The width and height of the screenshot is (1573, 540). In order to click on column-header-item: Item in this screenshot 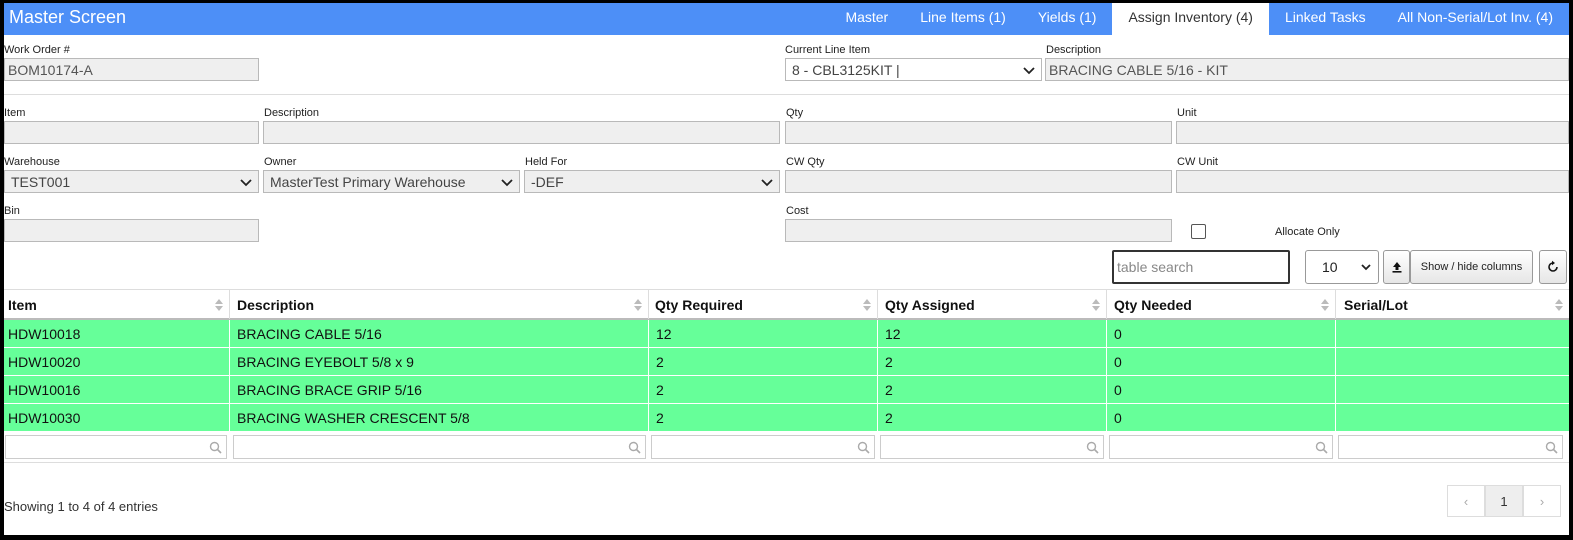, I will do `click(117, 304)`.